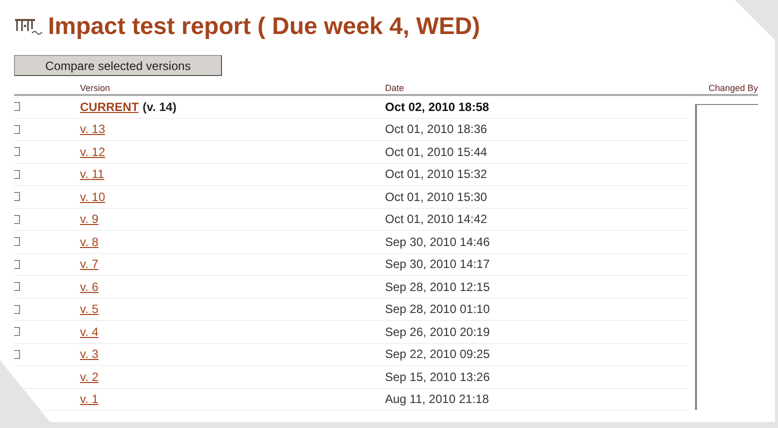  Describe the element at coordinates (437, 287) in the screenshot. I see `date-cell: Sep 28, 2010 12:15` at that location.